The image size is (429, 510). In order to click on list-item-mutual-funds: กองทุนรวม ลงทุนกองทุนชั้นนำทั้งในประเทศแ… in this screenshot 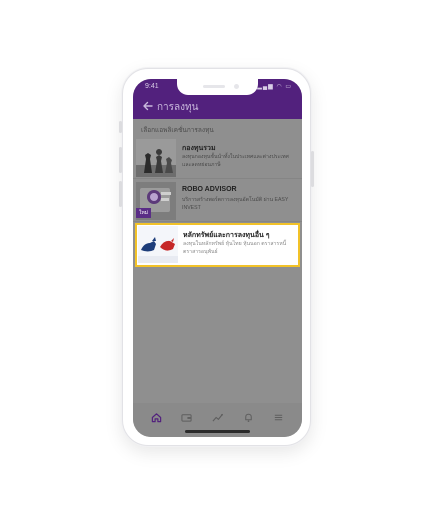, I will do `click(217, 158)`.